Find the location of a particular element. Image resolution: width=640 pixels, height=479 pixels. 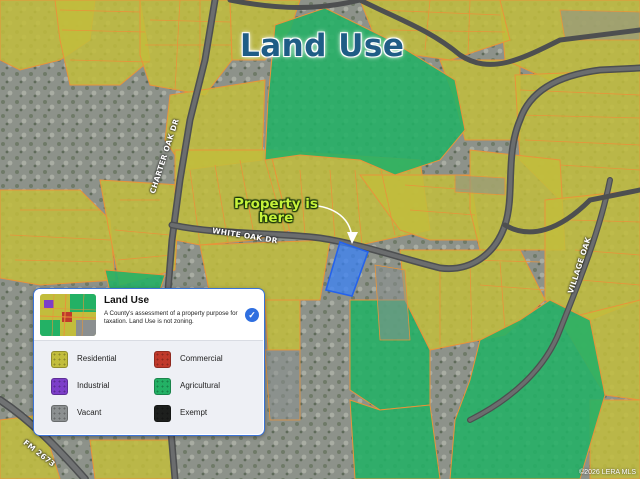

agricultural-swatch is located at coordinates (162, 386).